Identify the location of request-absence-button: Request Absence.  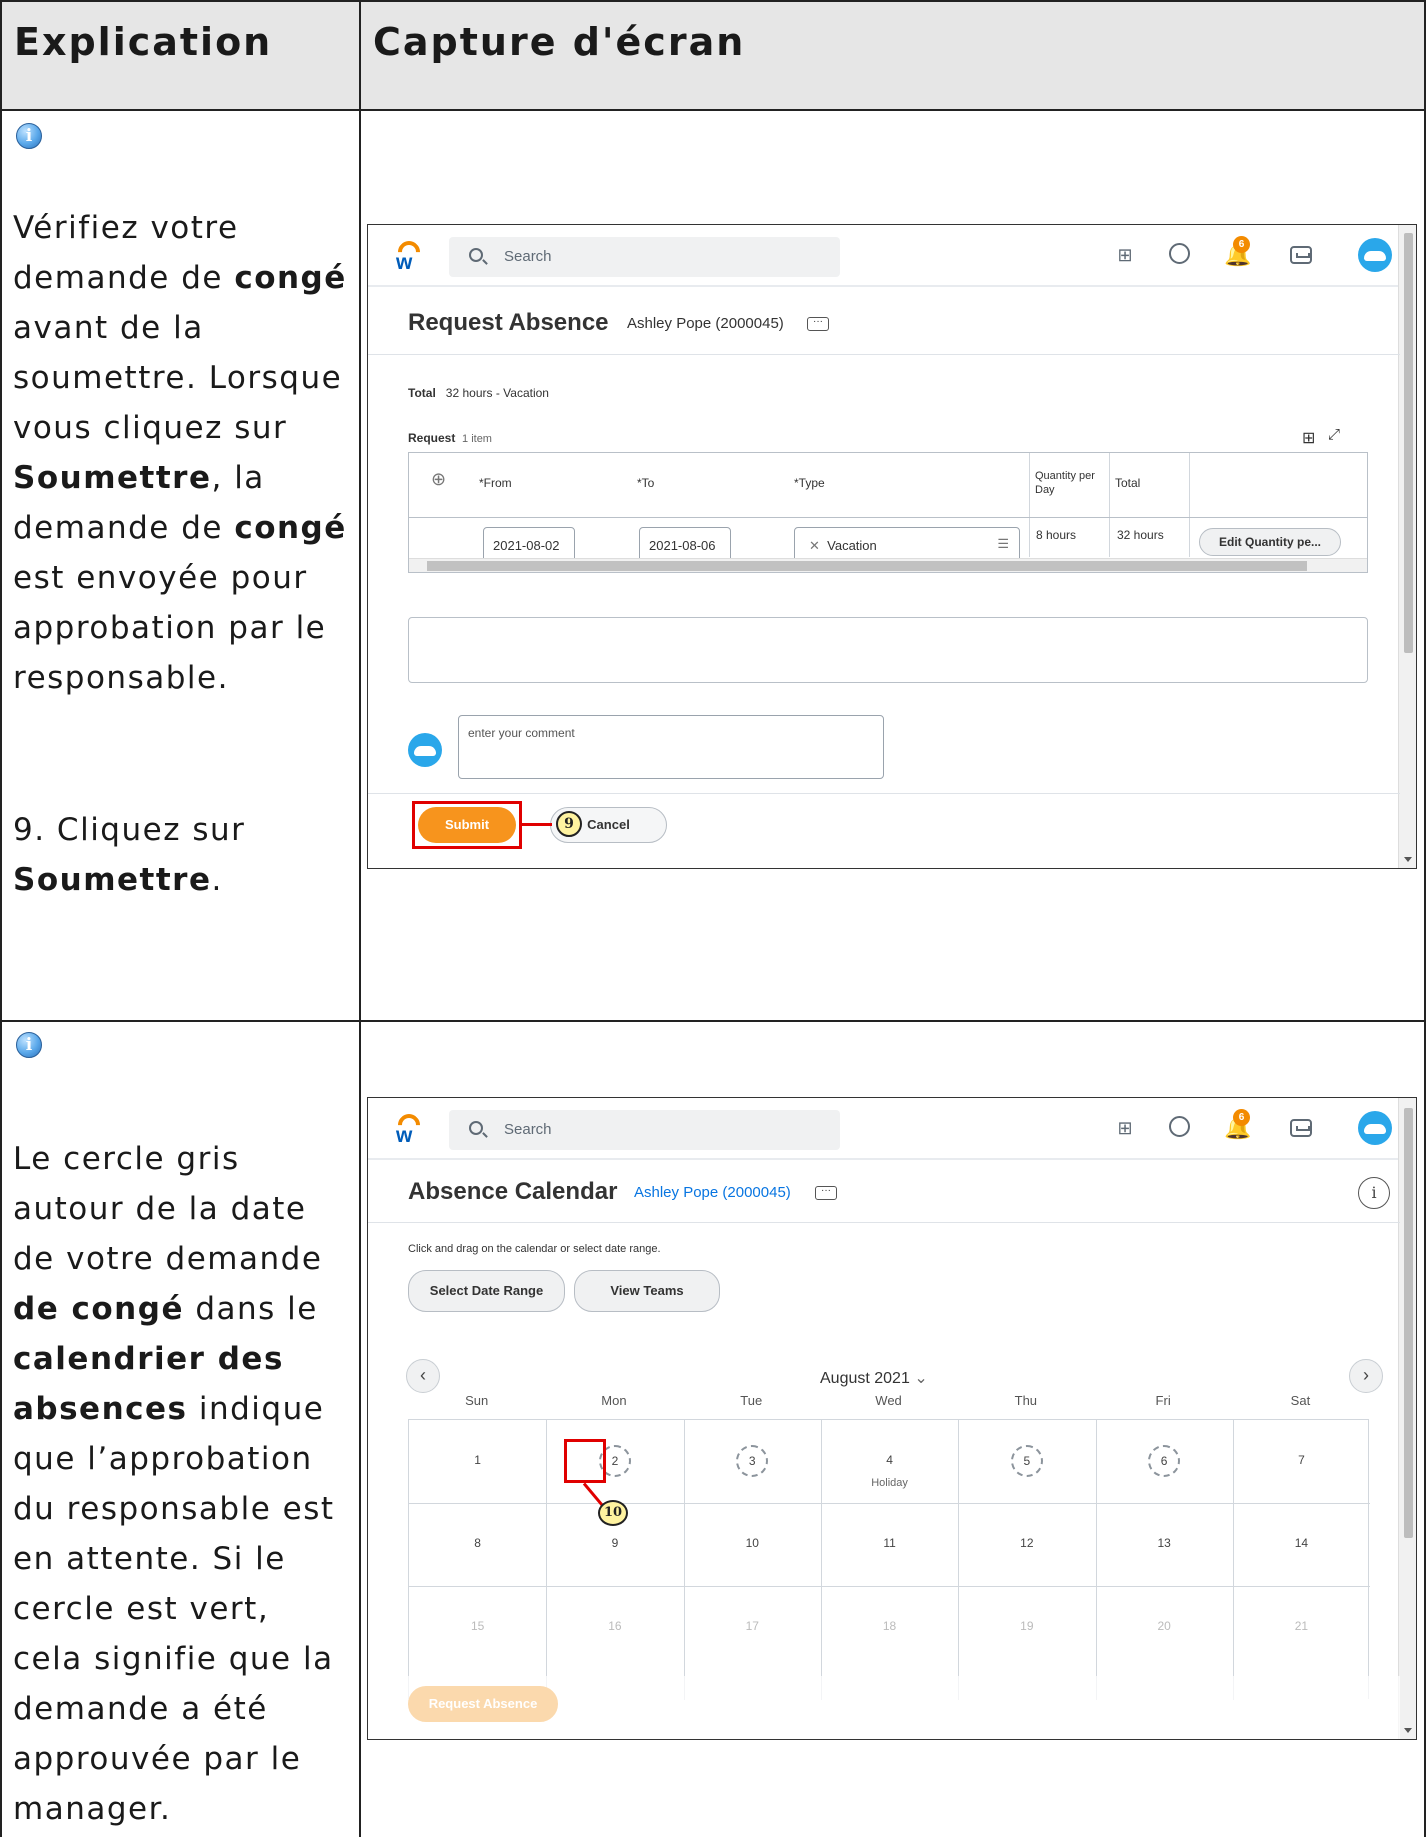
(483, 1704).